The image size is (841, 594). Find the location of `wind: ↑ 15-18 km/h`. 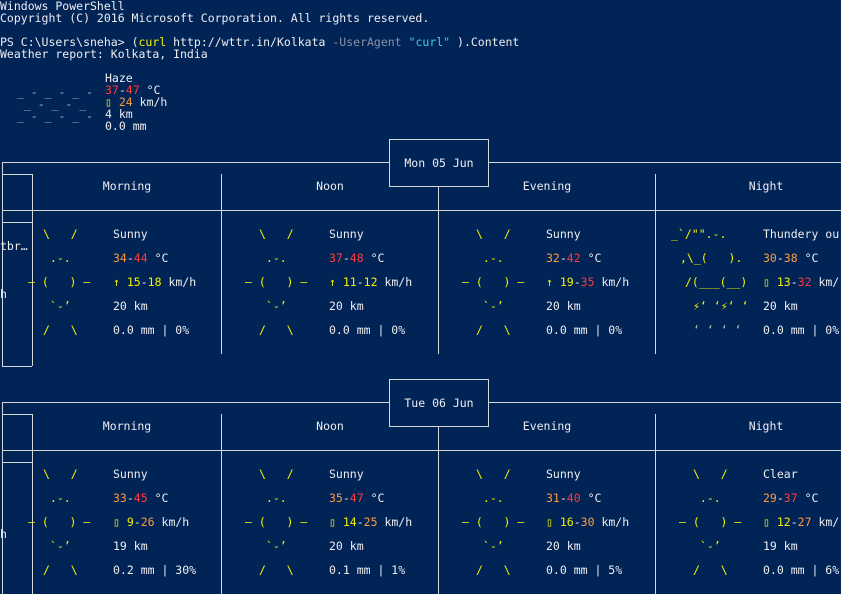

wind: ↑ 15-18 km/h is located at coordinates (154, 282).